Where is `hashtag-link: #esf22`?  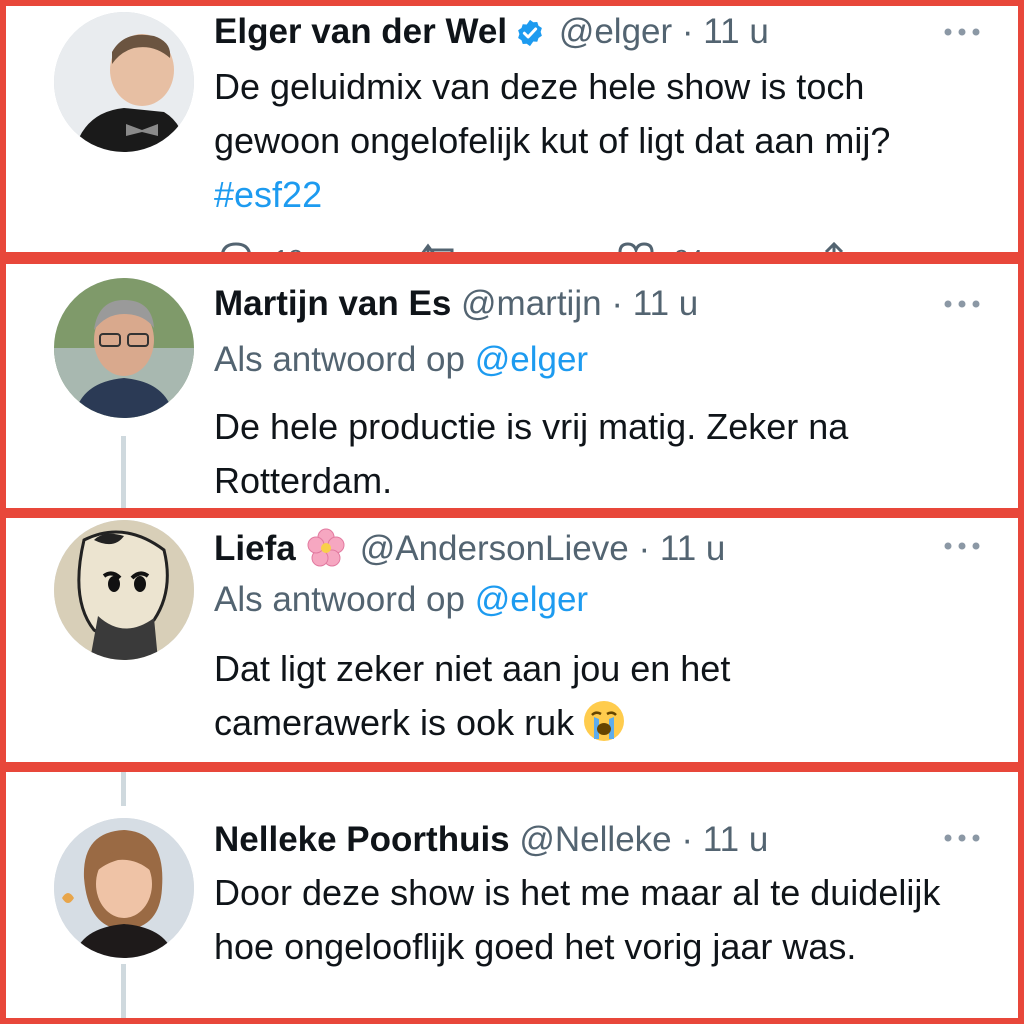 hashtag-link: #esf22 is located at coordinates (268, 194).